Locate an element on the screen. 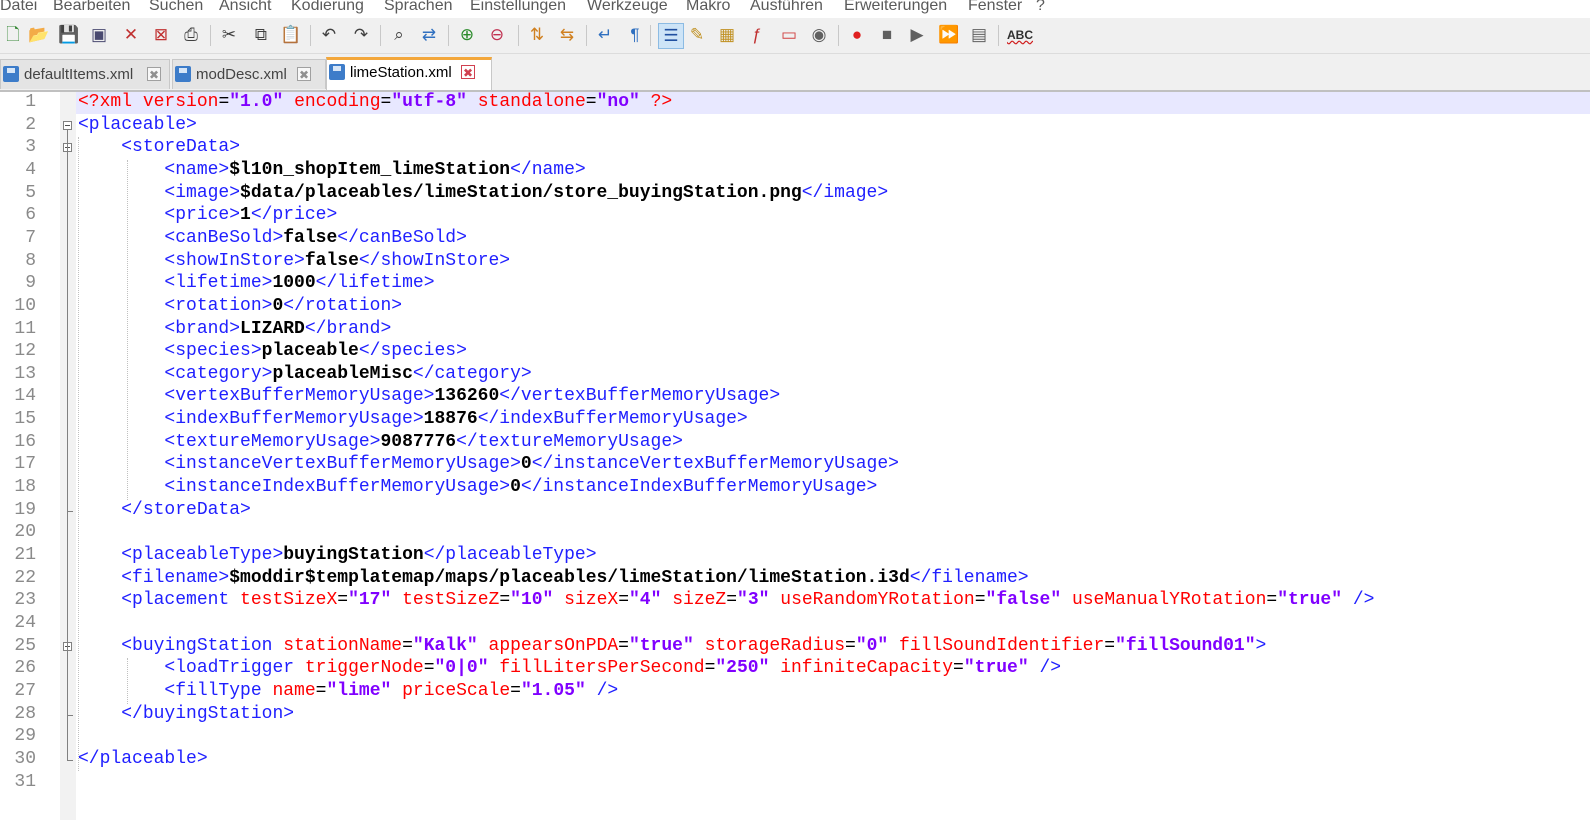 This screenshot has width=1590, height=820. stop-macro-icon: ■ is located at coordinates (887, 35).